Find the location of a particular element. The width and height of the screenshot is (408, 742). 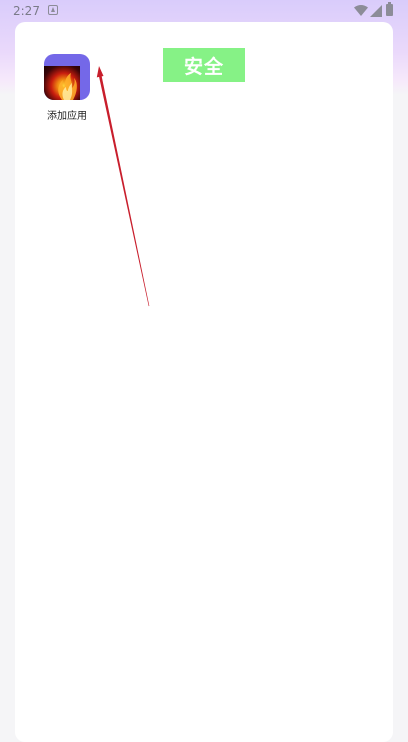

annotation-arrow-icon is located at coordinates (123, 186).